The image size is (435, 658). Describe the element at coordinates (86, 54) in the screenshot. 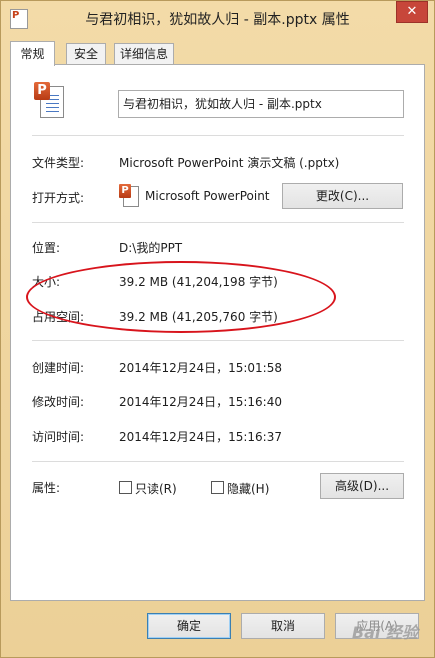

I see `tab-security: 安全` at that location.